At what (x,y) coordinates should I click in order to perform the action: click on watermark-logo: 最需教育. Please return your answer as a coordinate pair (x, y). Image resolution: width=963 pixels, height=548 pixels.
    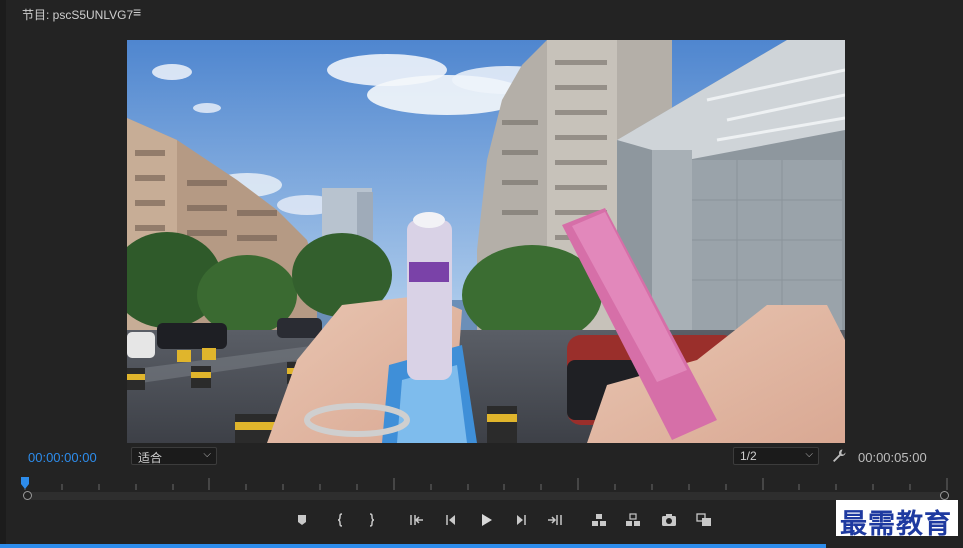
    Looking at the image, I should click on (897, 520).